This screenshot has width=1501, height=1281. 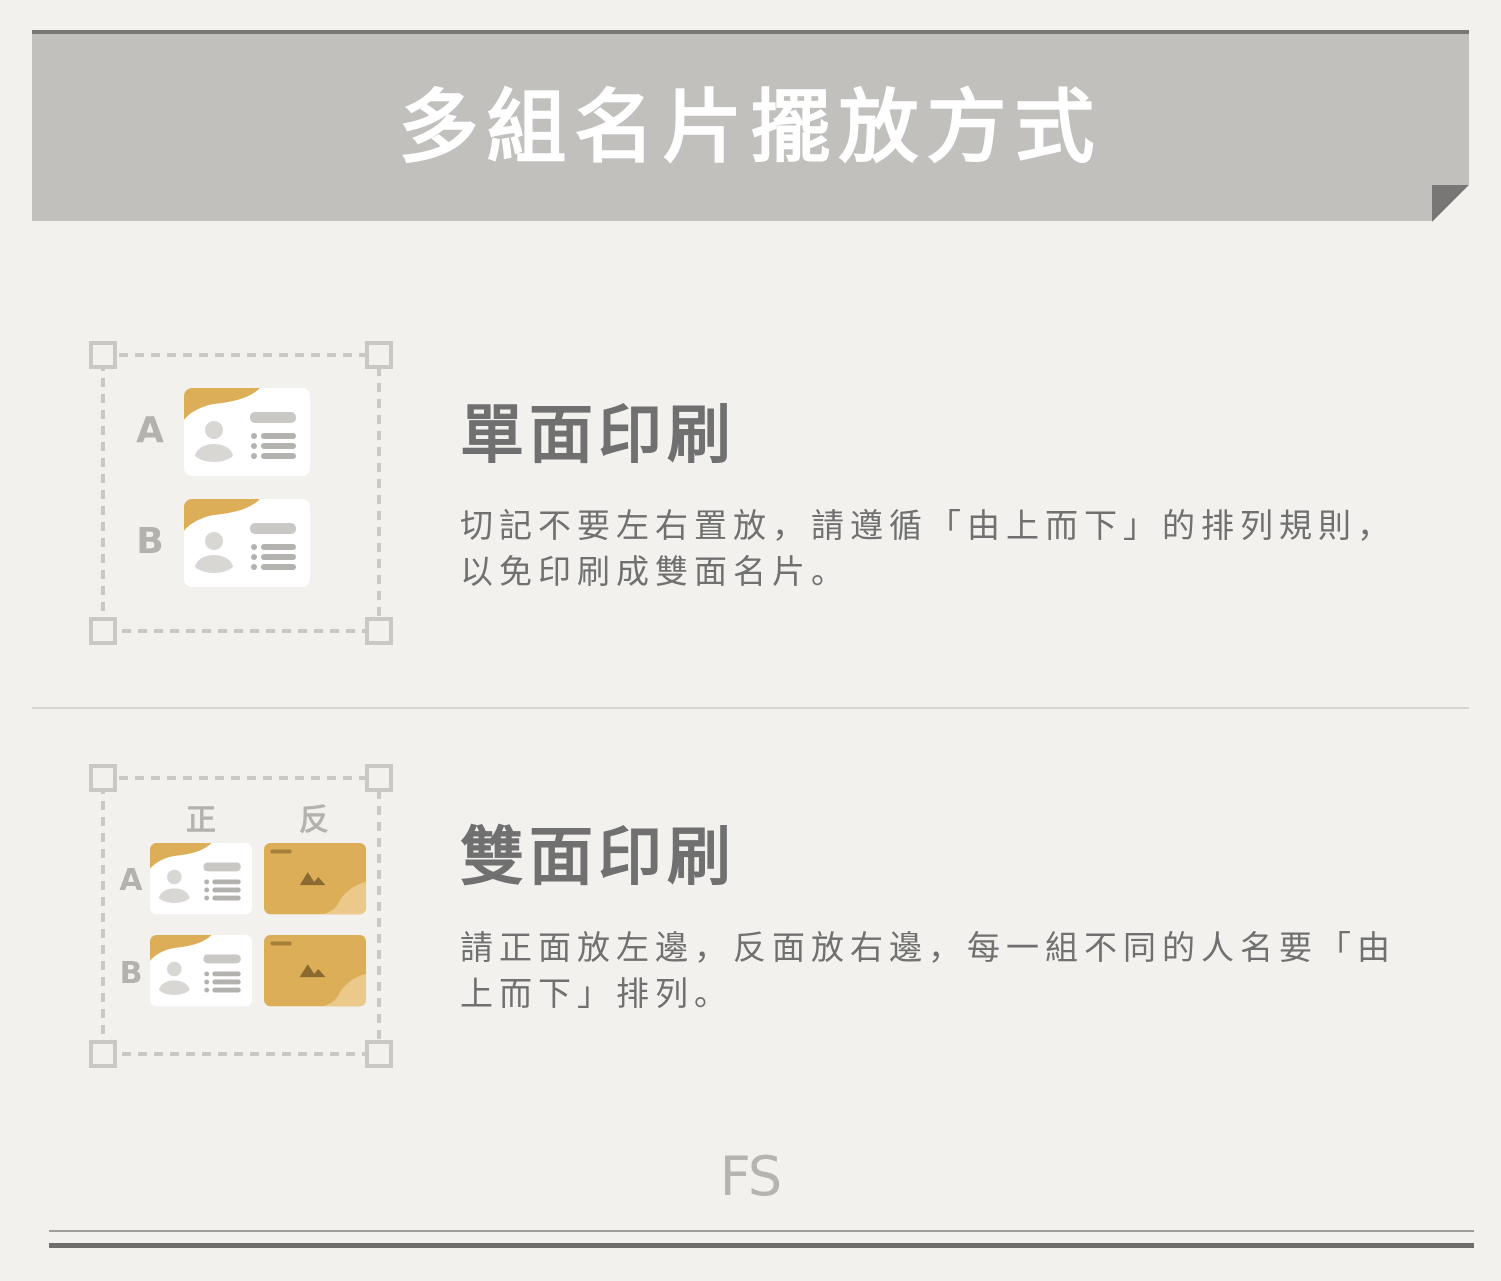 I want to click on description-line: 請正面放左邊，反面放右邊，每一組不同的人名要「由, so click(x=928, y=947).